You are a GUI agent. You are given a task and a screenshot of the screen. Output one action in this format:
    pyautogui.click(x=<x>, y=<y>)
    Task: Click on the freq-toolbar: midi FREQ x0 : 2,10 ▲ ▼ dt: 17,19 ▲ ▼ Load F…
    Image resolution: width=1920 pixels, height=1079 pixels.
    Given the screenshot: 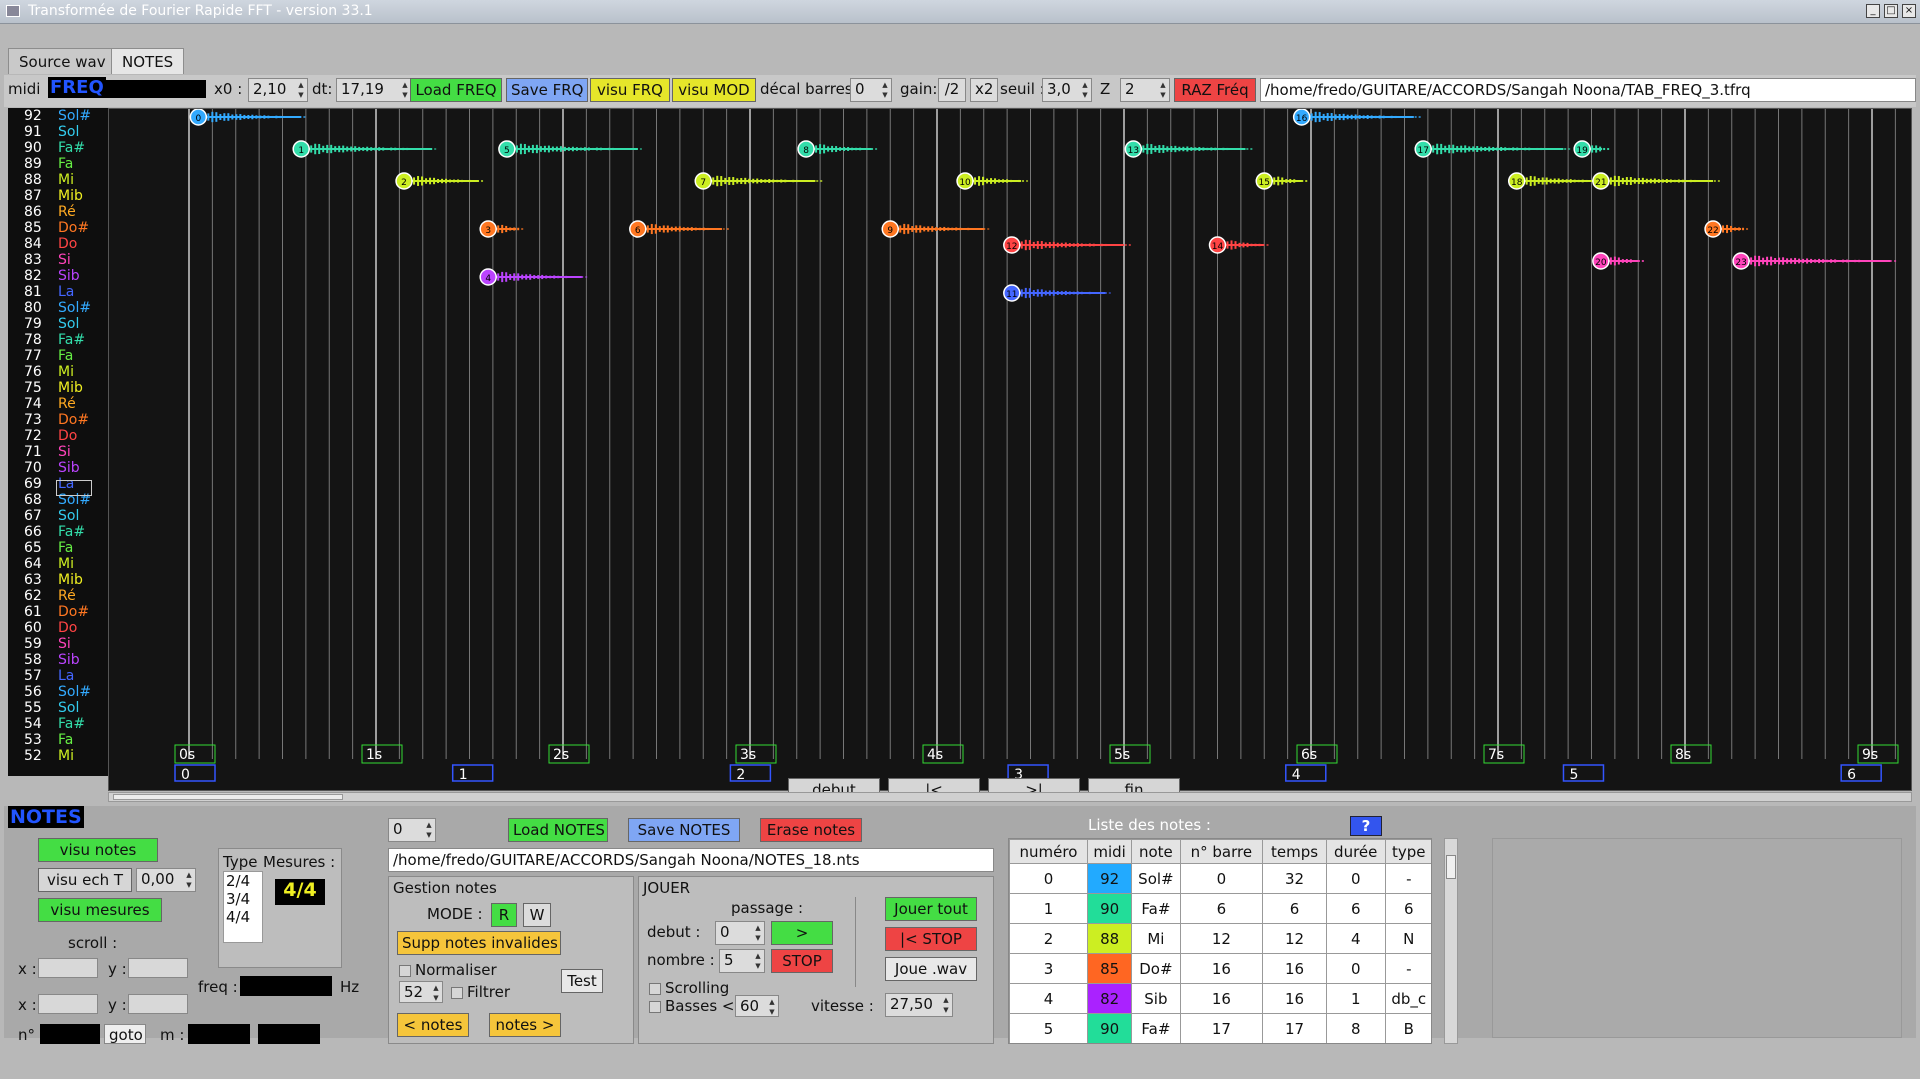 What is the action you would take?
    pyautogui.click(x=960, y=91)
    